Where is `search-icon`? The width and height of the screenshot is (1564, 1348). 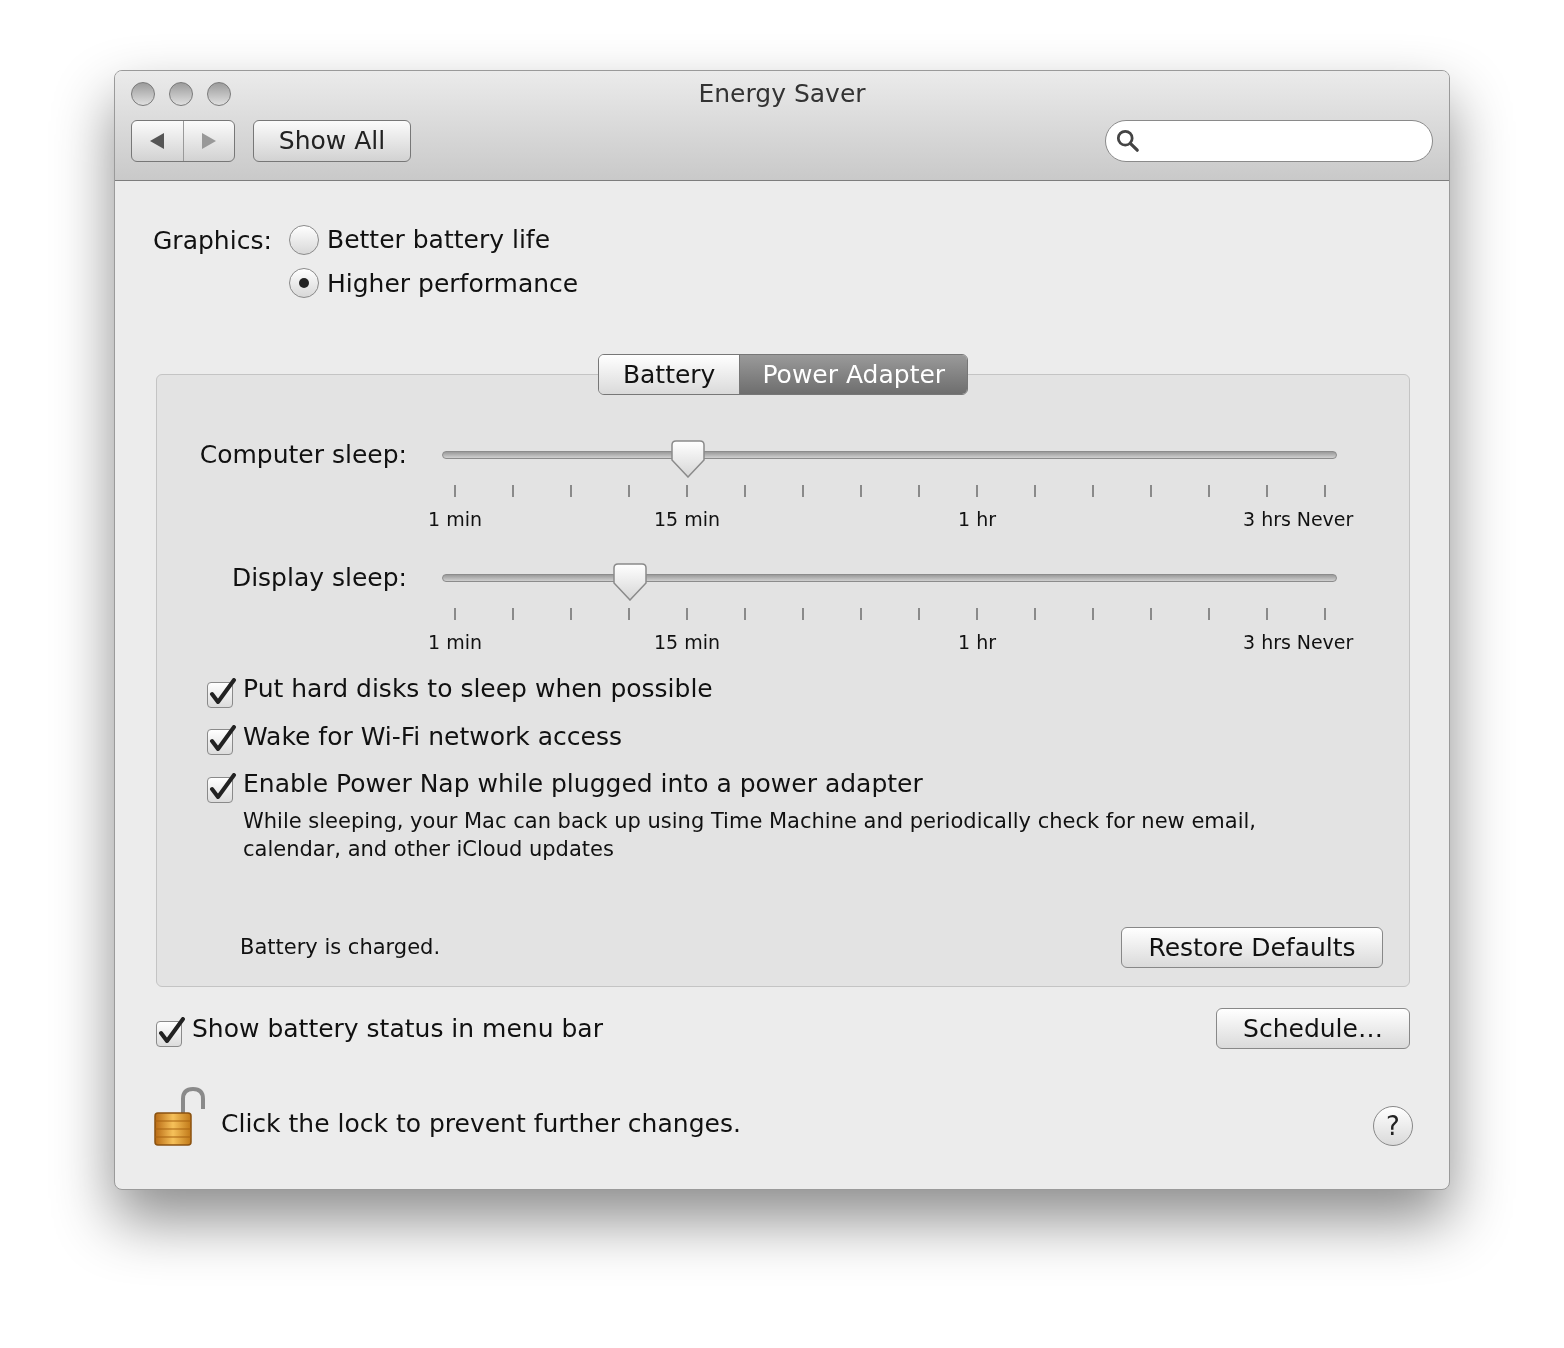 search-icon is located at coordinates (1128, 141).